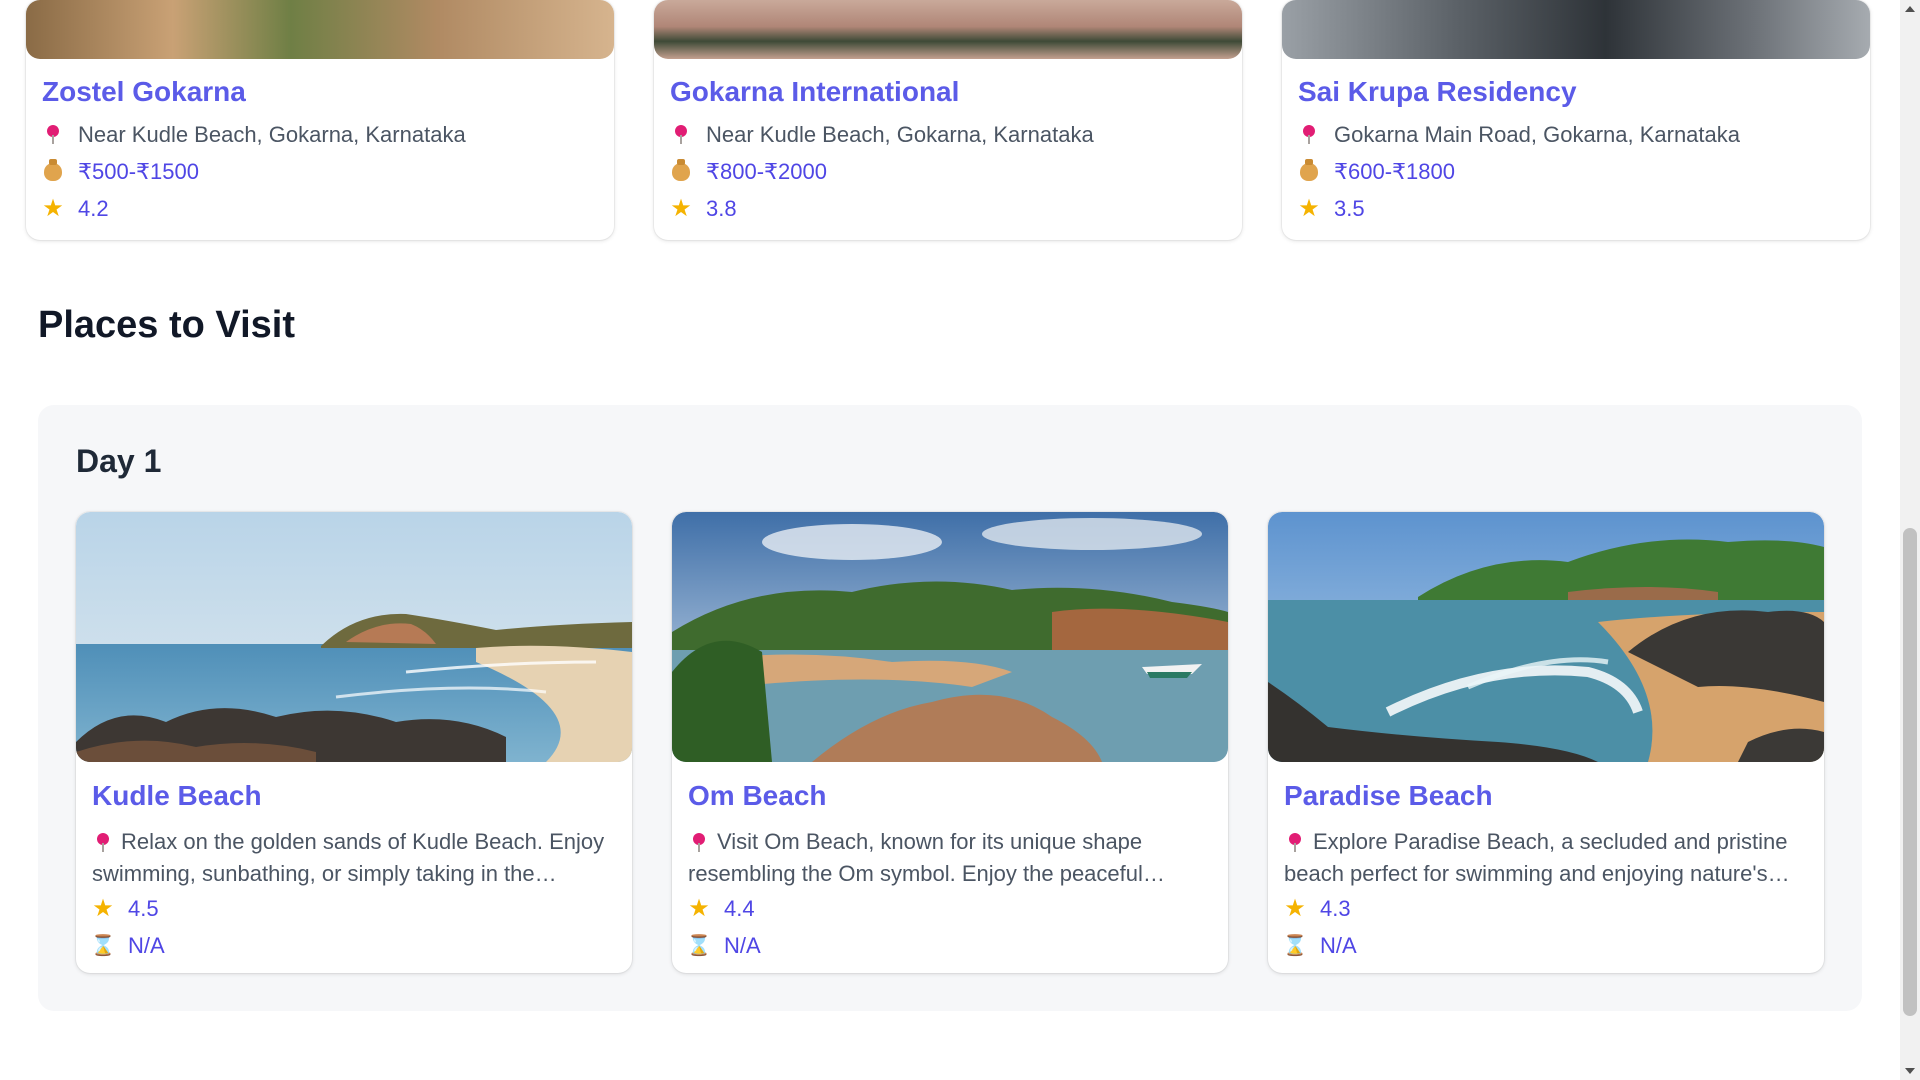 This screenshot has width=1920, height=1080. Describe the element at coordinates (1394, 171) in the screenshot. I see `hotel-price-text: ₹600-₹1800` at that location.